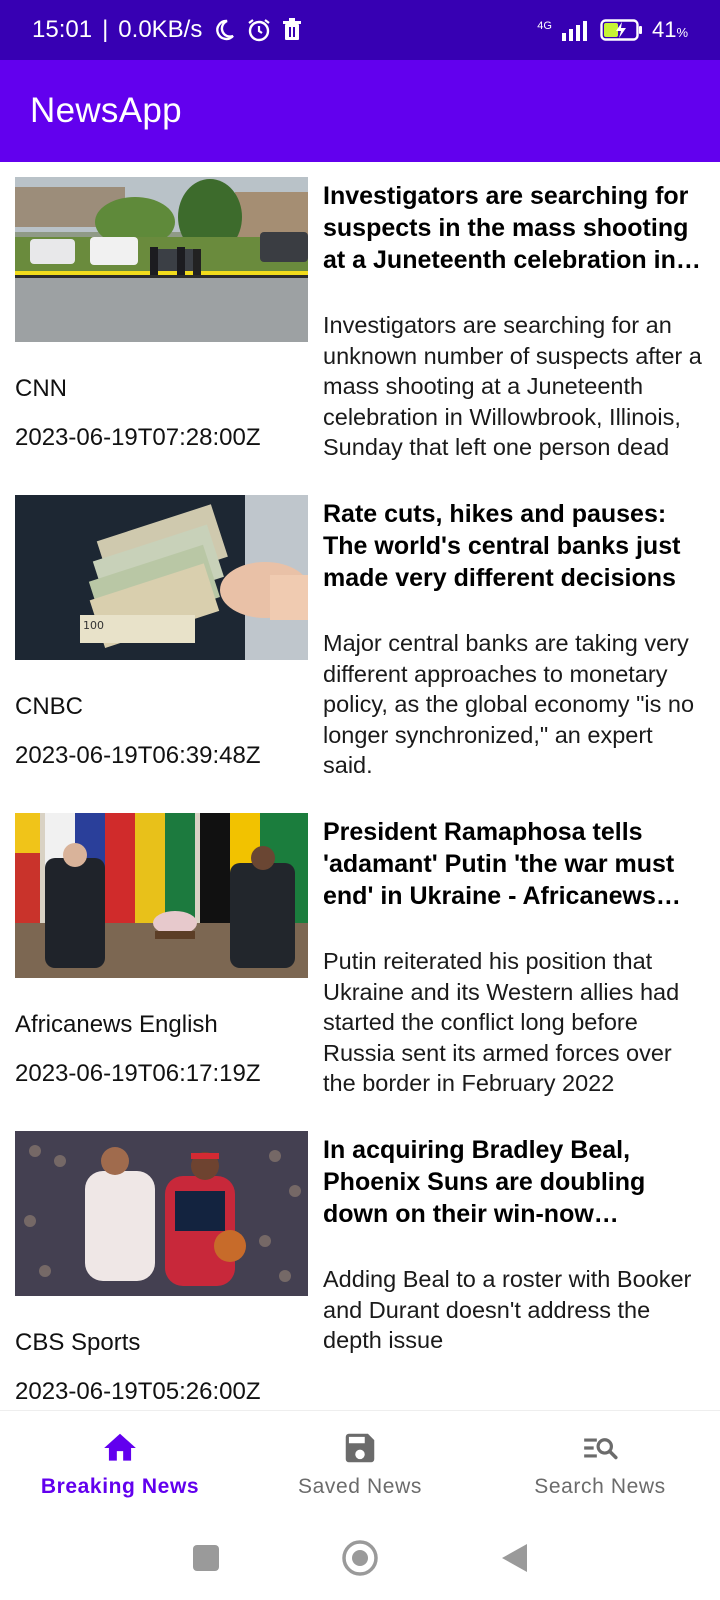 The image size is (720, 1600). Describe the element at coordinates (259, 30) in the screenshot. I see `alarm-icon` at that location.